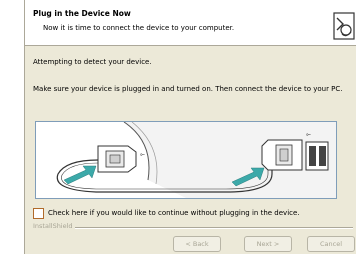  Describe the element at coordinates (92, 62) in the screenshot. I see `detect-status-text: Attempting to detect your device.` at that location.